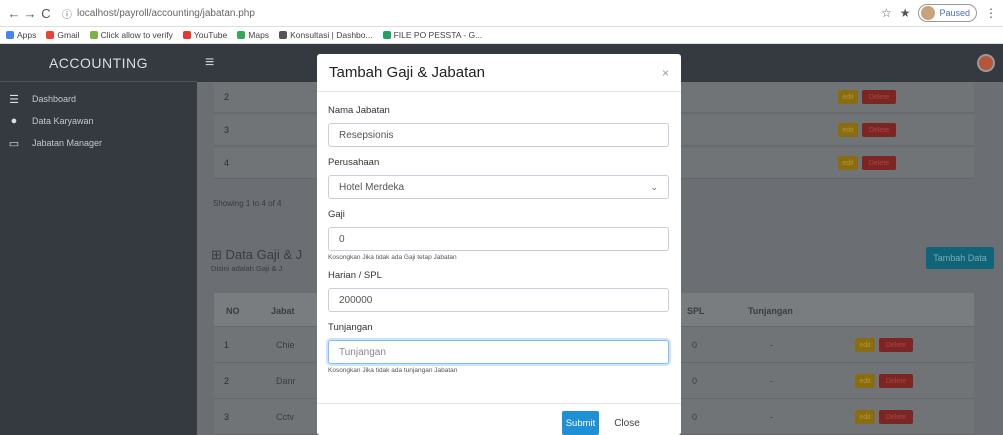 This screenshot has height=435, width=1003. Describe the element at coordinates (93, 35) in the screenshot. I see `leaf-icon` at that location.